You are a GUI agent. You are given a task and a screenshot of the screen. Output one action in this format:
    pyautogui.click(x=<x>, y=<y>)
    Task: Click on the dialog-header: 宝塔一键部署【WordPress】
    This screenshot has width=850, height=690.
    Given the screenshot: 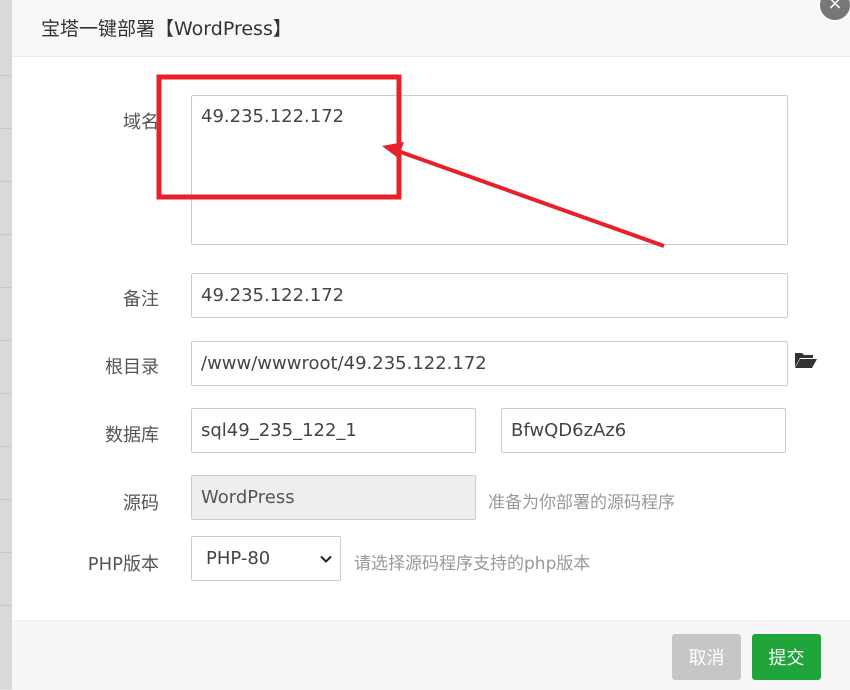 What is the action you would take?
    pyautogui.click(x=431, y=28)
    